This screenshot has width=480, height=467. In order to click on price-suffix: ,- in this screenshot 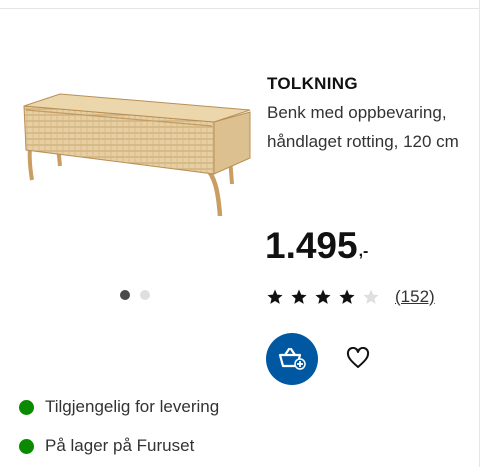, I will do `click(363, 251)`.